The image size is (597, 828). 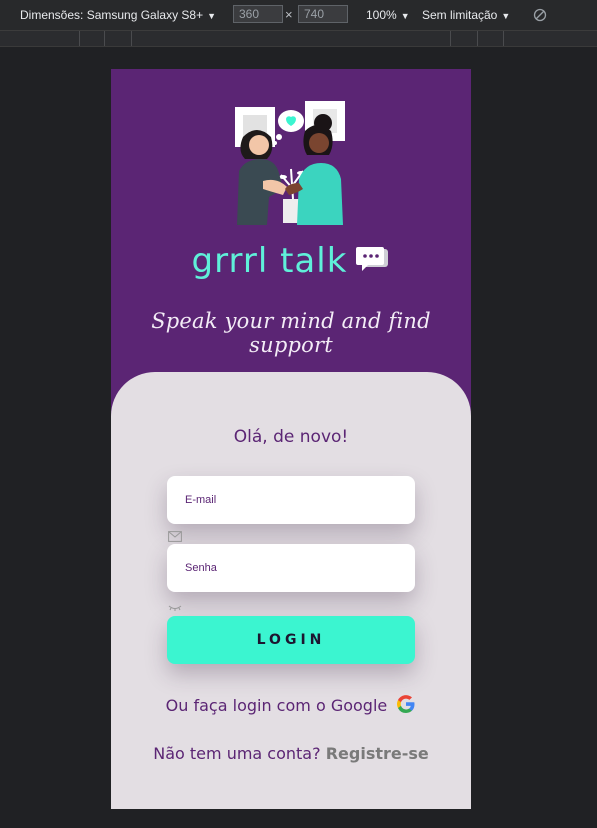 What do you see at coordinates (377, 753) in the screenshot?
I see `register-link: Registre-se` at bounding box center [377, 753].